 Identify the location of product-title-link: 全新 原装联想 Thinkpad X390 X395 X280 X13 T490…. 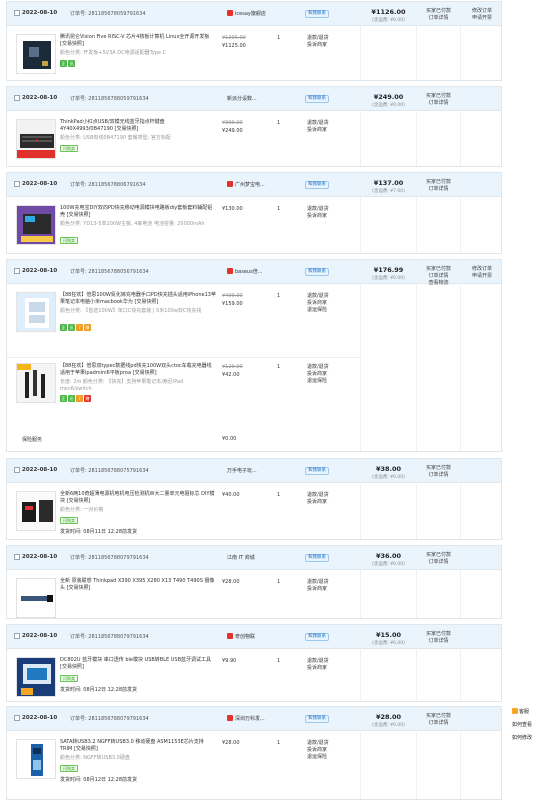
(138, 585).